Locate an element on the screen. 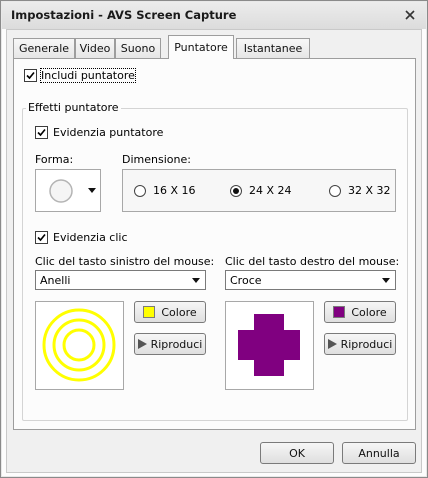  left-click-play-label: Riproduci is located at coordinates (176, 344).